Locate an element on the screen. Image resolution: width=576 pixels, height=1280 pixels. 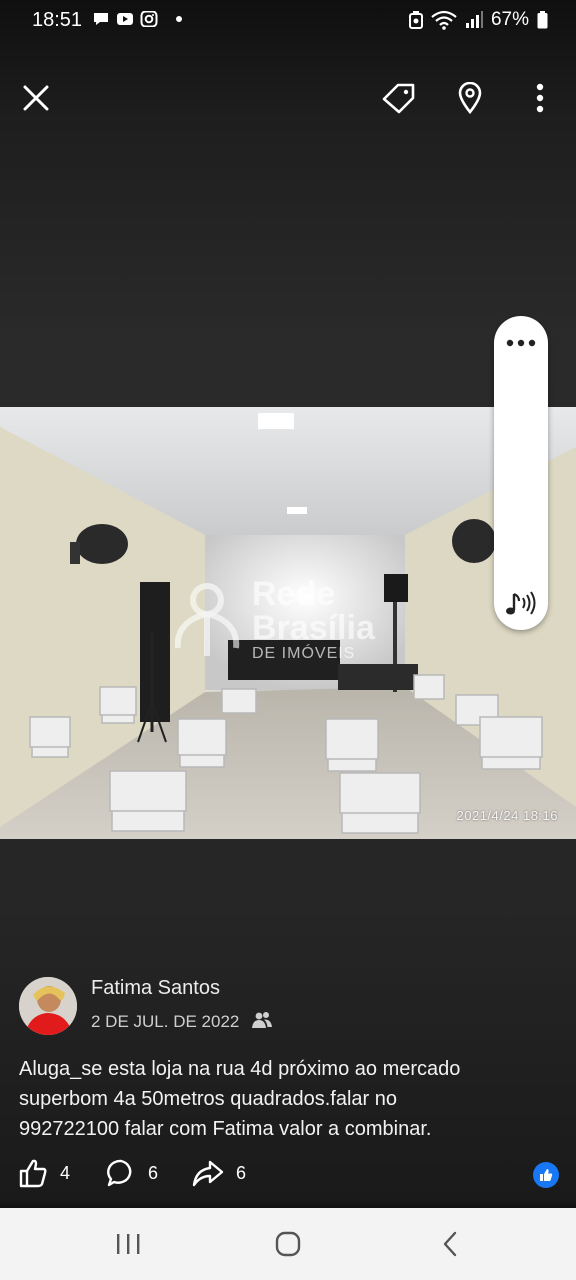
avatar-image is located at coordinates (48, 1006).